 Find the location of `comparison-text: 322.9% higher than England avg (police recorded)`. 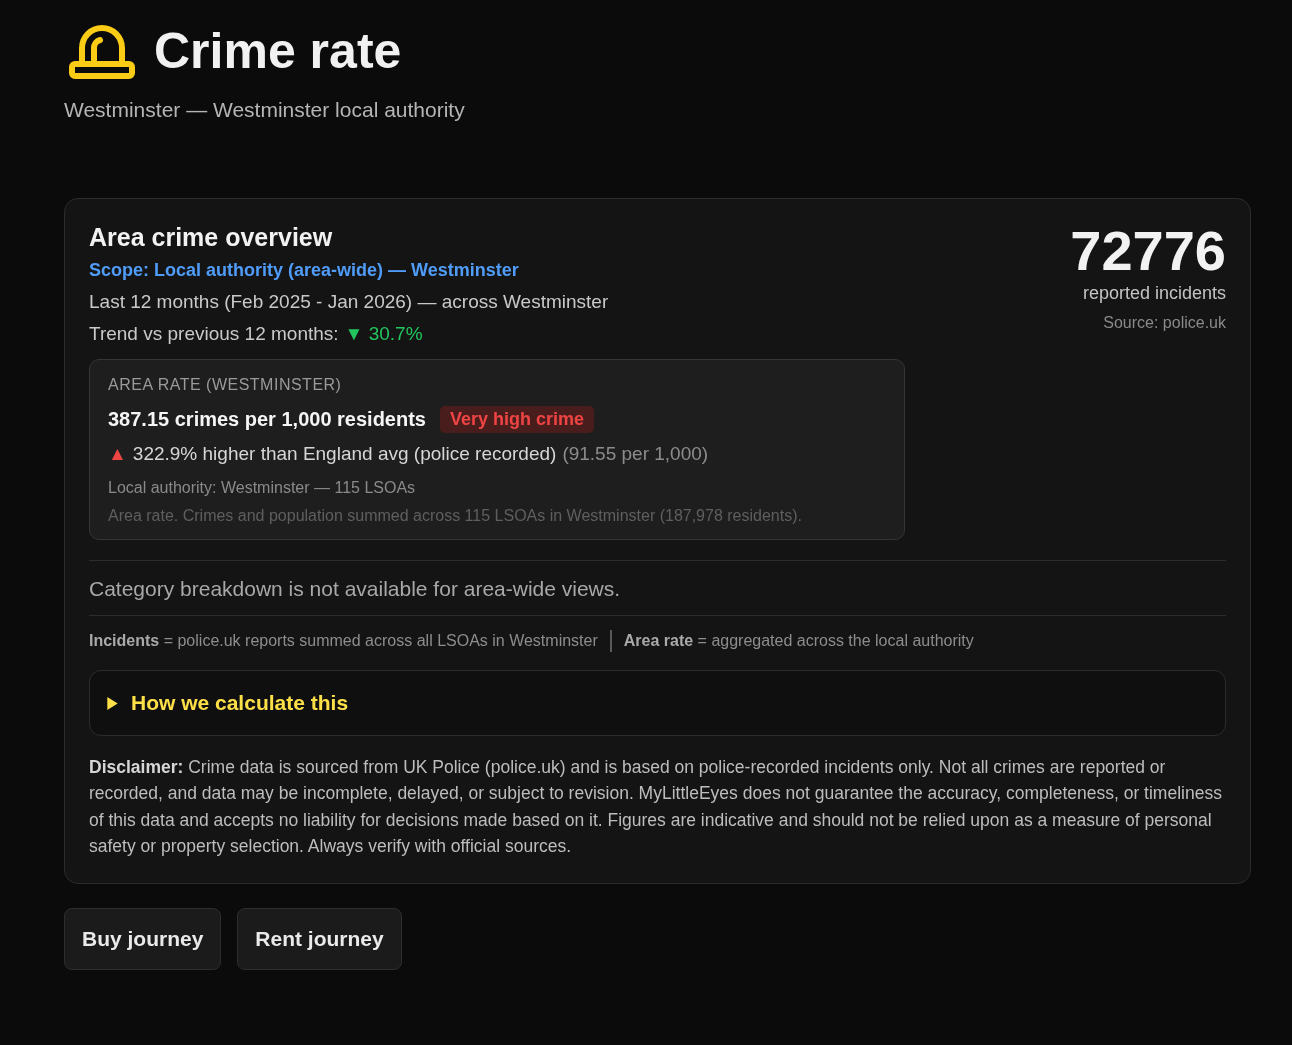

comparison-text: 322.9% higher than England avg (police recorded) is located at coordinates (344, 454).